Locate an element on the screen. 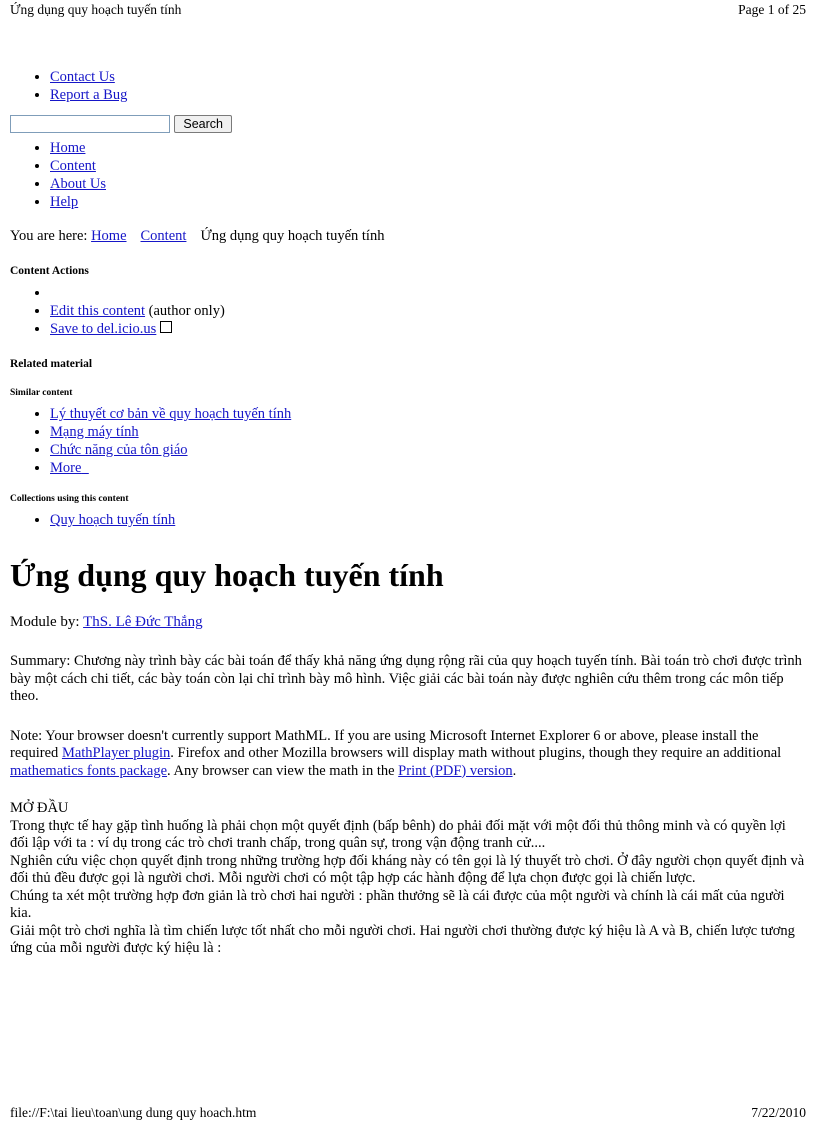 The image size is (816, 1123). site-navigation: Home Content About Us Help is located at coordinates (408, 175).